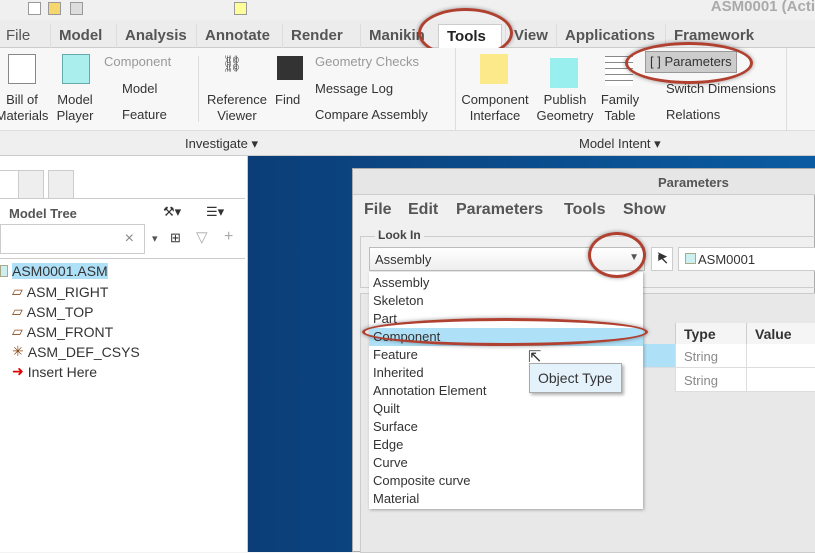 This screenshot has height=553, width=815. Describe the element at coordinates (138, 61) in the screenshot. I see `component-button: Component` at that location.